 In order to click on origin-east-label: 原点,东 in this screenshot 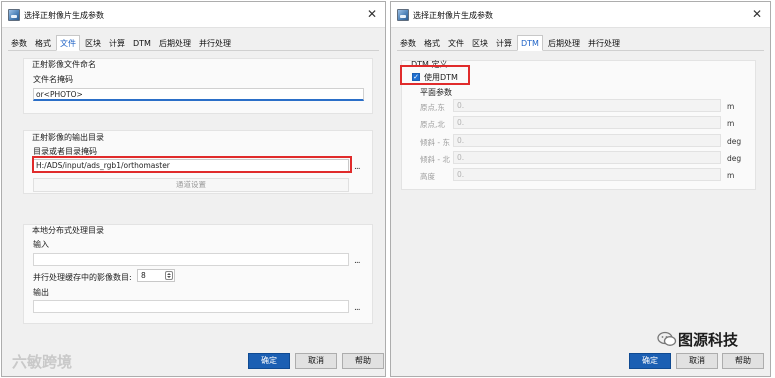, I will do `click(432, 107)`.